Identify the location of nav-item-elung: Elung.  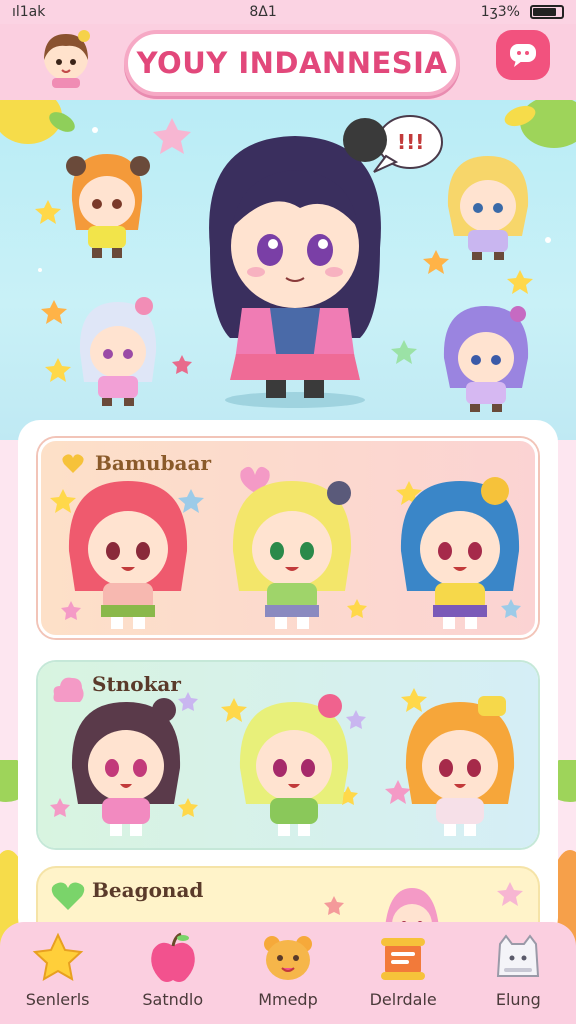
(518, 970).